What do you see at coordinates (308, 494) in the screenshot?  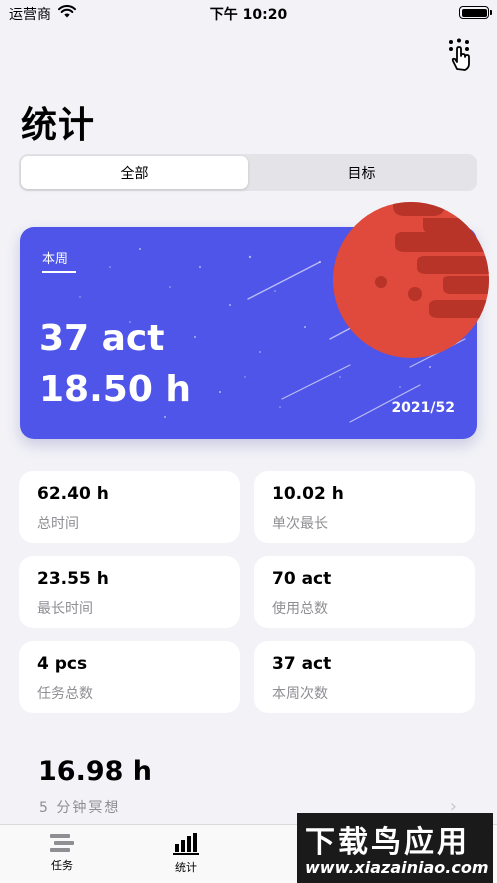 I see `stat-value: 10.02 h` at bounding box center [308, 494].